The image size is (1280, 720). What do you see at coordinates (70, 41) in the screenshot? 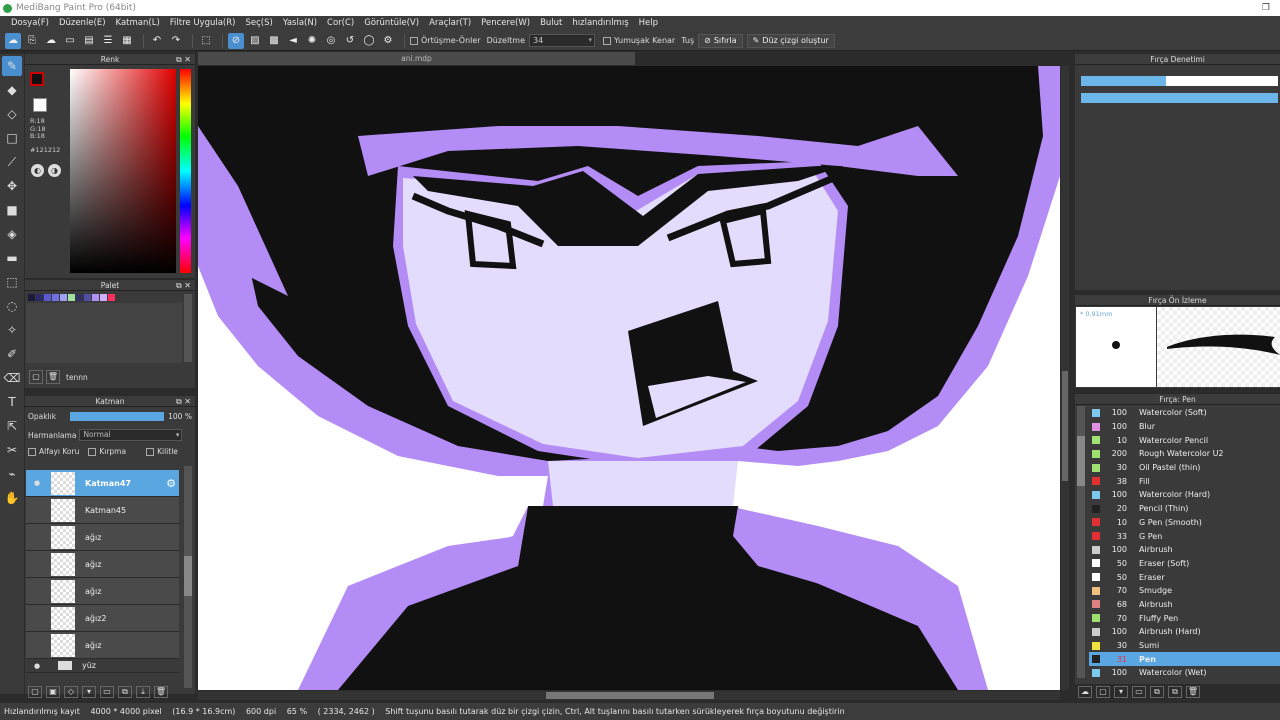
I see `save-icon: ▭` at bounding box center [70, 41].